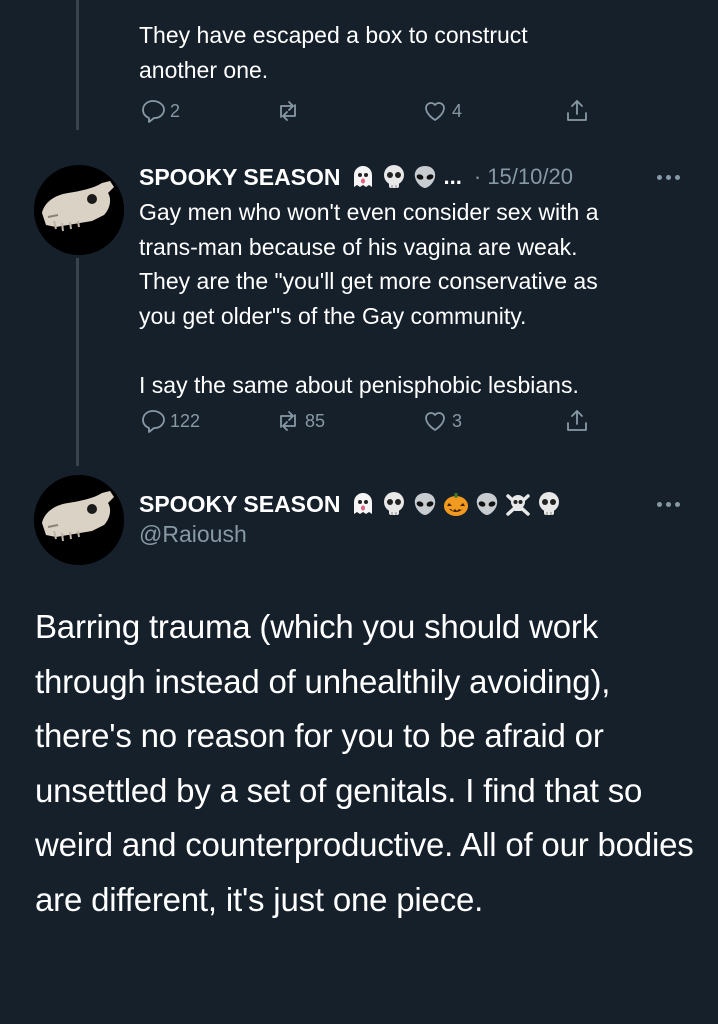  I want to click on like-button: 3, so click(441, 421).